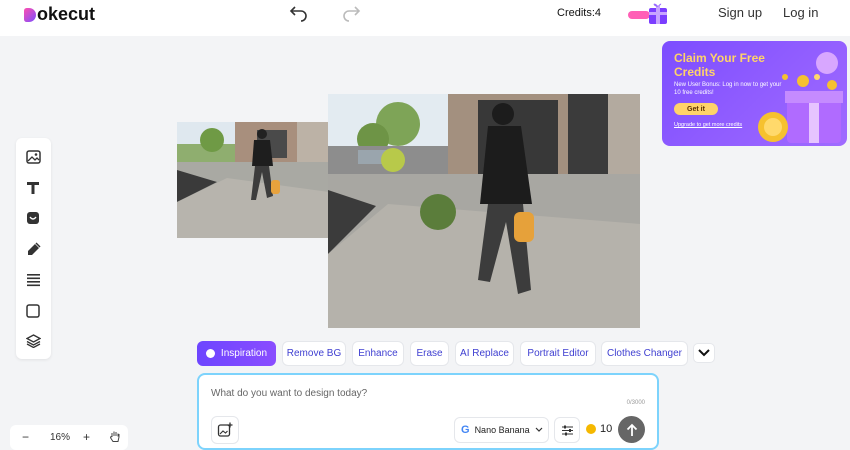  I want to click on arrow-up-icon, so click(631, 429).